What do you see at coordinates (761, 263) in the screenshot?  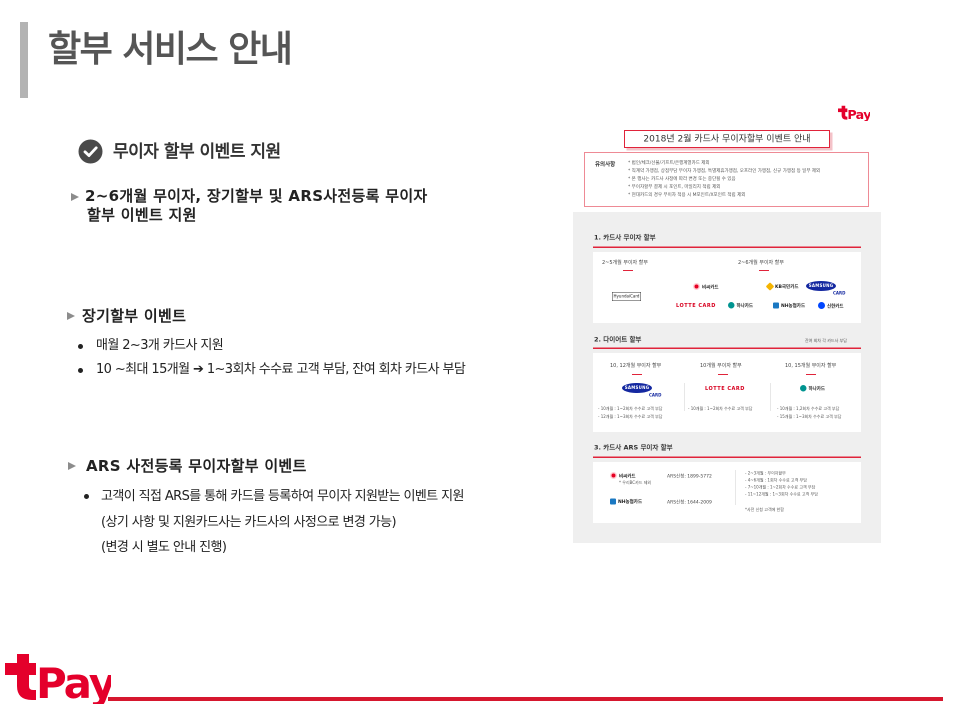 I see `section1-label-2: 2~6개월 무이자 할부` at bounding box center [761, 263].